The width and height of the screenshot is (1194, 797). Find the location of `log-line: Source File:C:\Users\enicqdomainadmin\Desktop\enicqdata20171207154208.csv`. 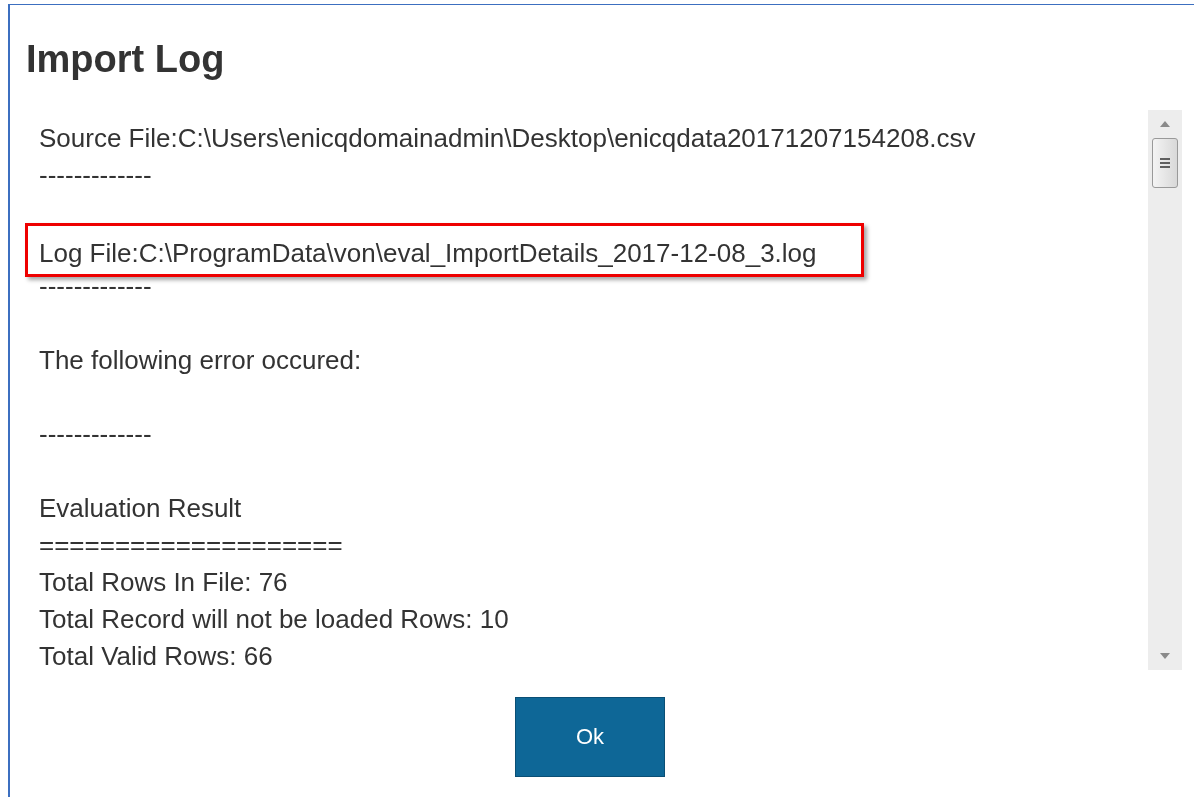

log-line: Source File:C:\Users\enicqdomainadmin\Desktop\enicqdata20171207154208.csv is located at coordinates (507, 138).